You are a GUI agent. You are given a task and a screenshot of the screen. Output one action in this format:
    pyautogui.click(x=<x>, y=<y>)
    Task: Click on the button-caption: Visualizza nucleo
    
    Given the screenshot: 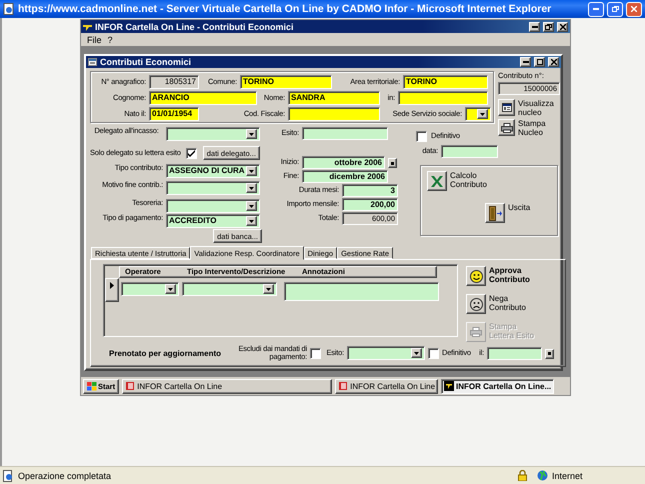 What is the action you would take?
    pyautogui.click(x=536, y=108)
    